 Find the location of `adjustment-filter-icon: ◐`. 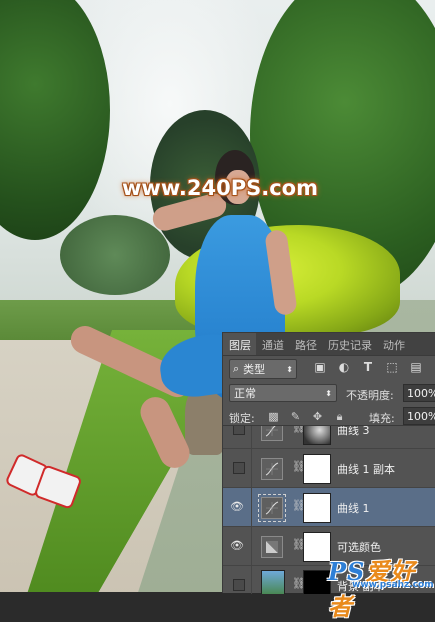

adjustment-filter-icon: ◐ is located at coordinates (344, 367).